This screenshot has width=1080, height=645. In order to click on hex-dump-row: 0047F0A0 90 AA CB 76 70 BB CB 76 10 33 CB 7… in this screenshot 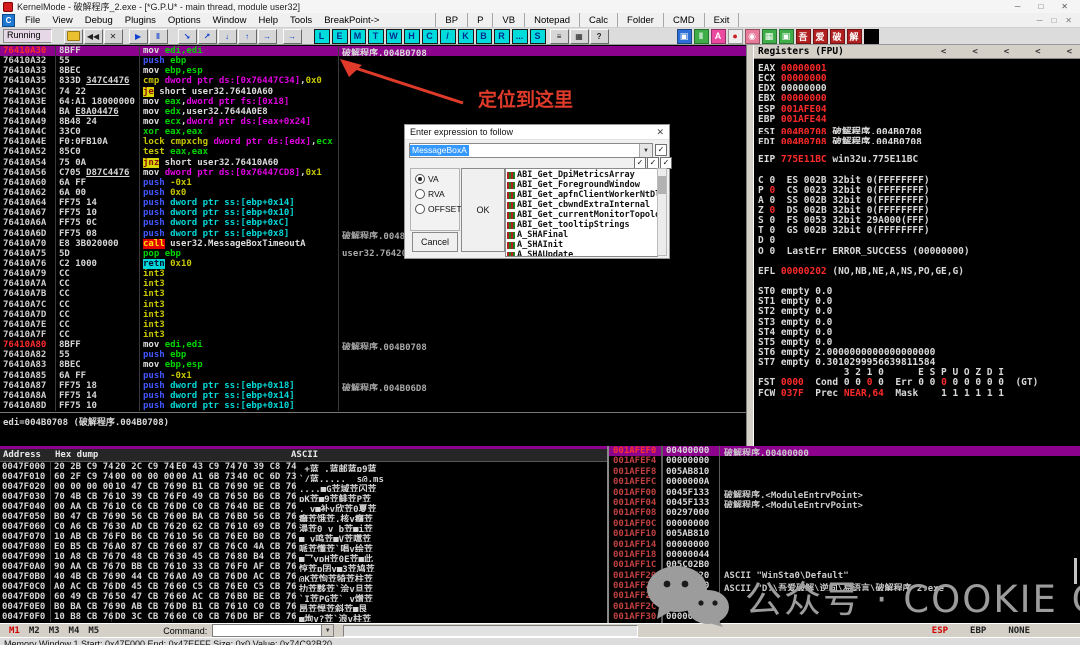, I will do `click(303, 567)`.